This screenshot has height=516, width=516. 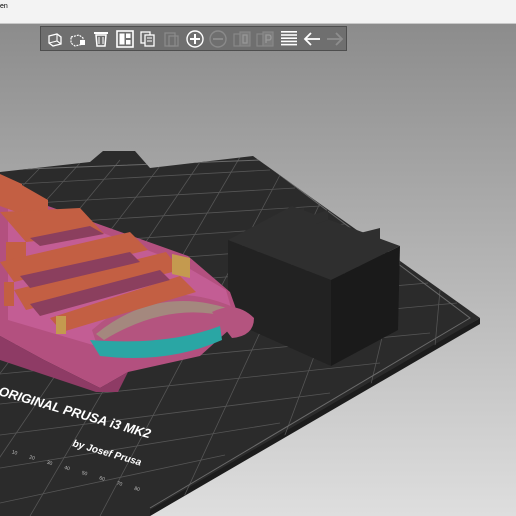 I want to click on delete-all-button, so click(x=101, y=39).